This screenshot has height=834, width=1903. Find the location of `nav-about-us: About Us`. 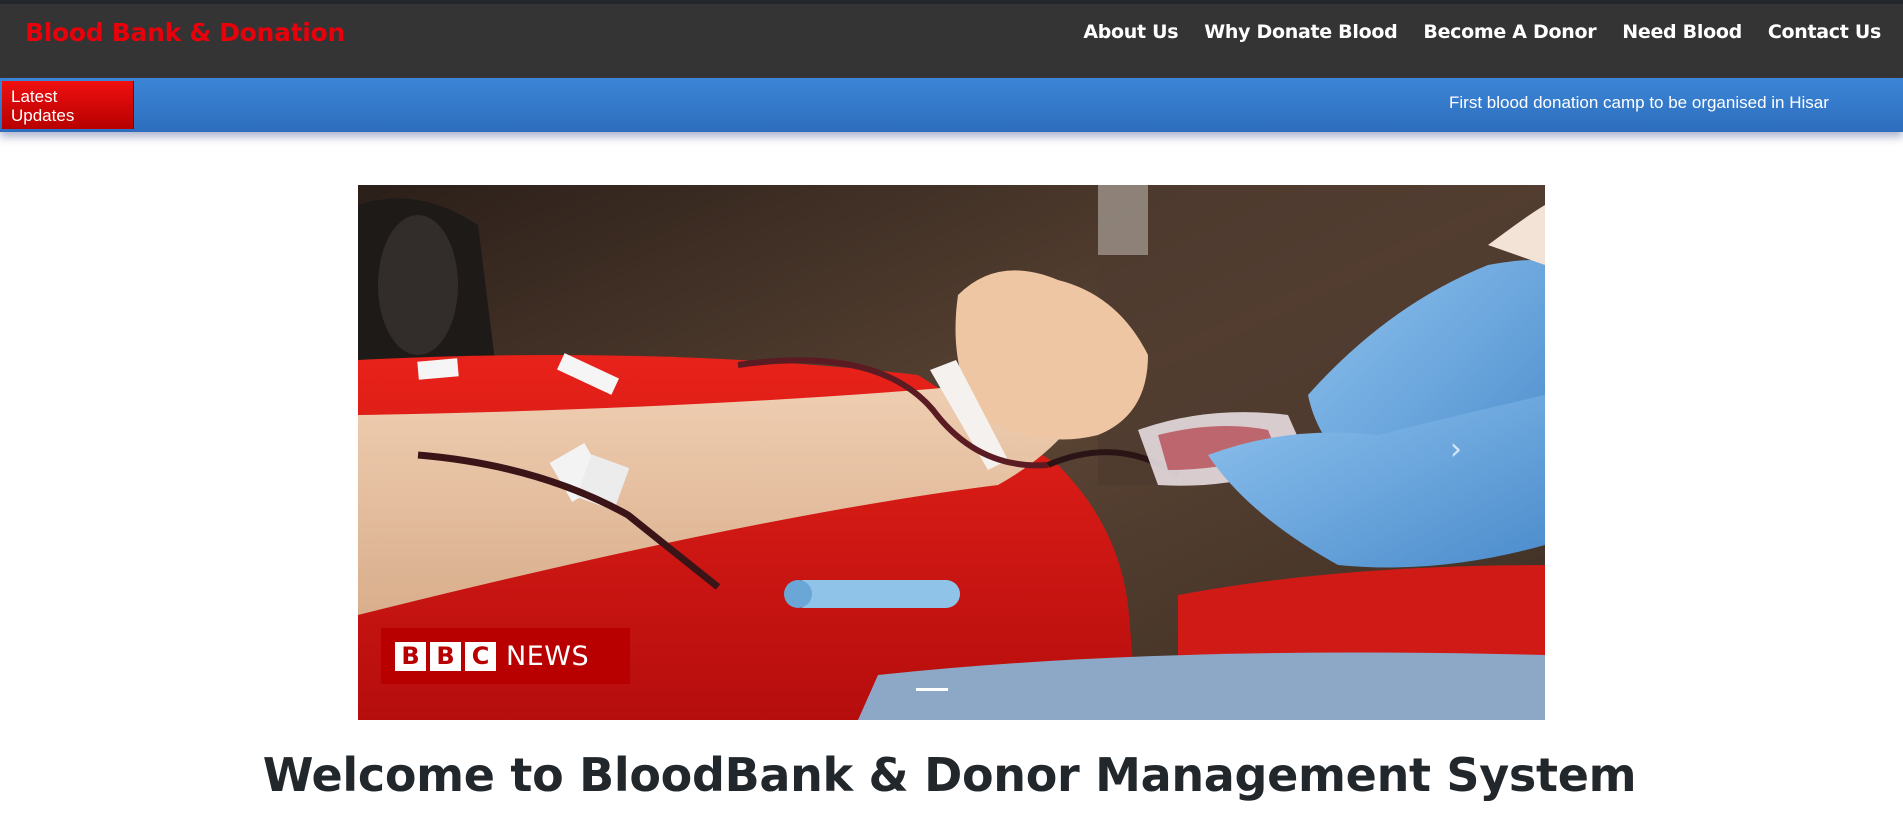

nav-about-us: About Us is located at coordinates (1130, 32).